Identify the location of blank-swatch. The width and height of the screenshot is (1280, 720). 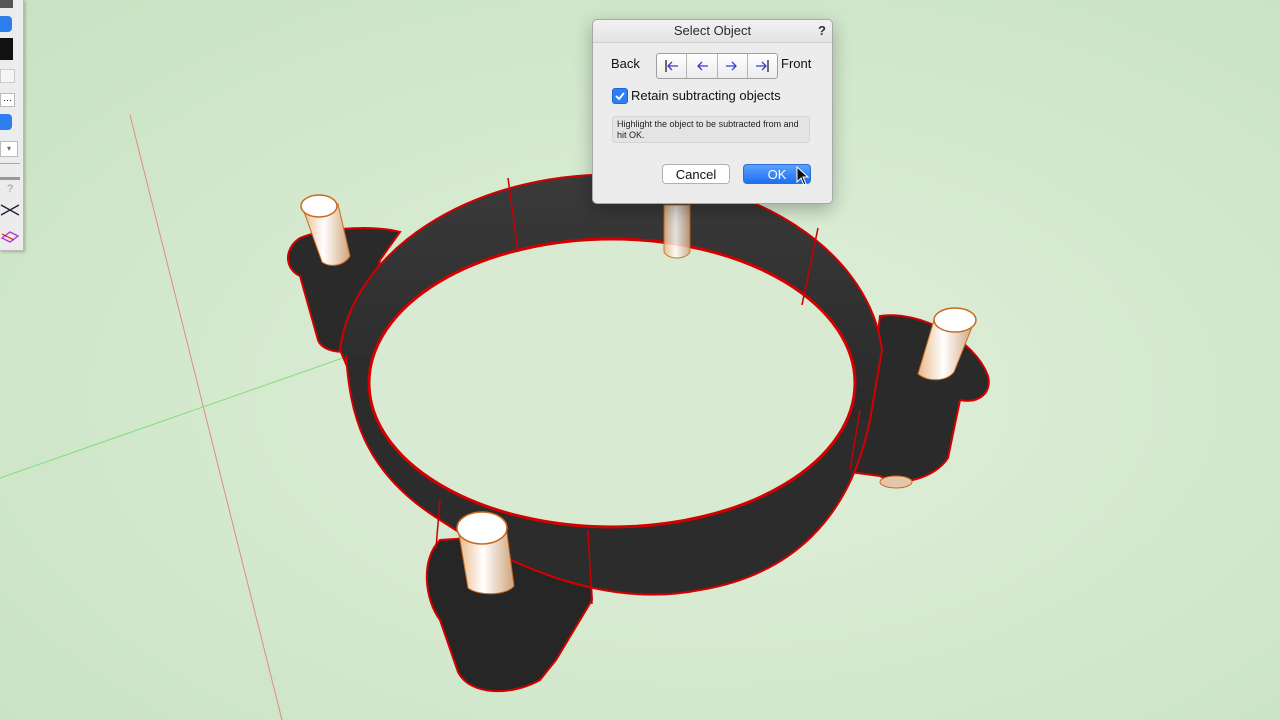
(7, 76).